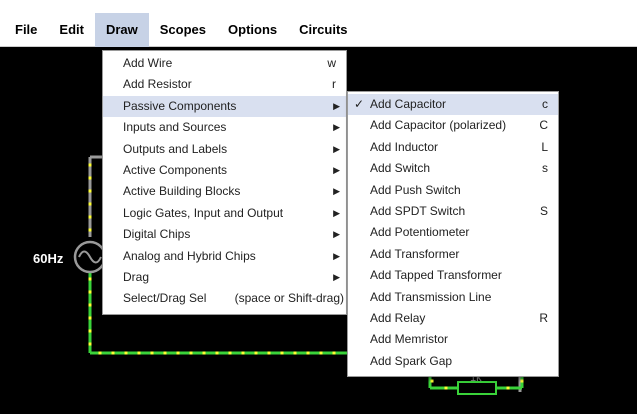 This screenshot has height=414, width=637. I want to click on menu-item-add-spdt-switch: Add SPDT Switch S, so click(453, 211).